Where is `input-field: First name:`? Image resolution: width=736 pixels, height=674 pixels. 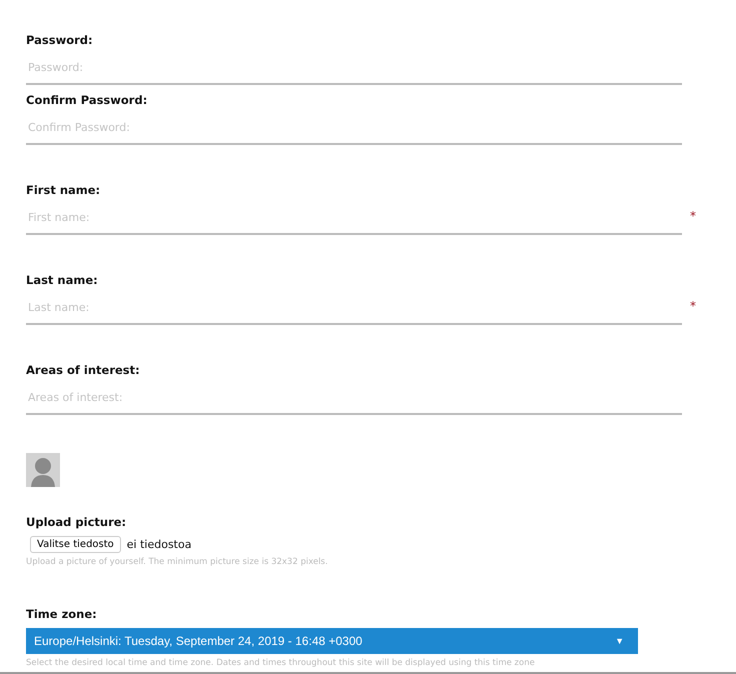
input-field: First name: is located at coordinates (354, 216).